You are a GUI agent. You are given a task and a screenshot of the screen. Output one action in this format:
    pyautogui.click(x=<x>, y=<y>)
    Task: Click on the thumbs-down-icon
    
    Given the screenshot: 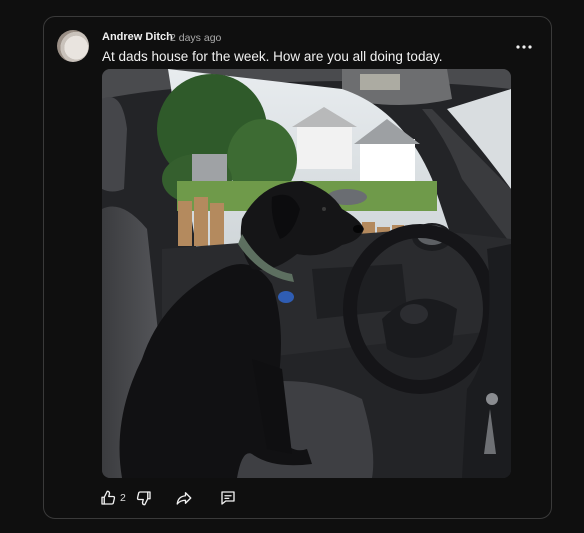 What is the action you would take?
    pyautogui.click(x=143, y=498)
    